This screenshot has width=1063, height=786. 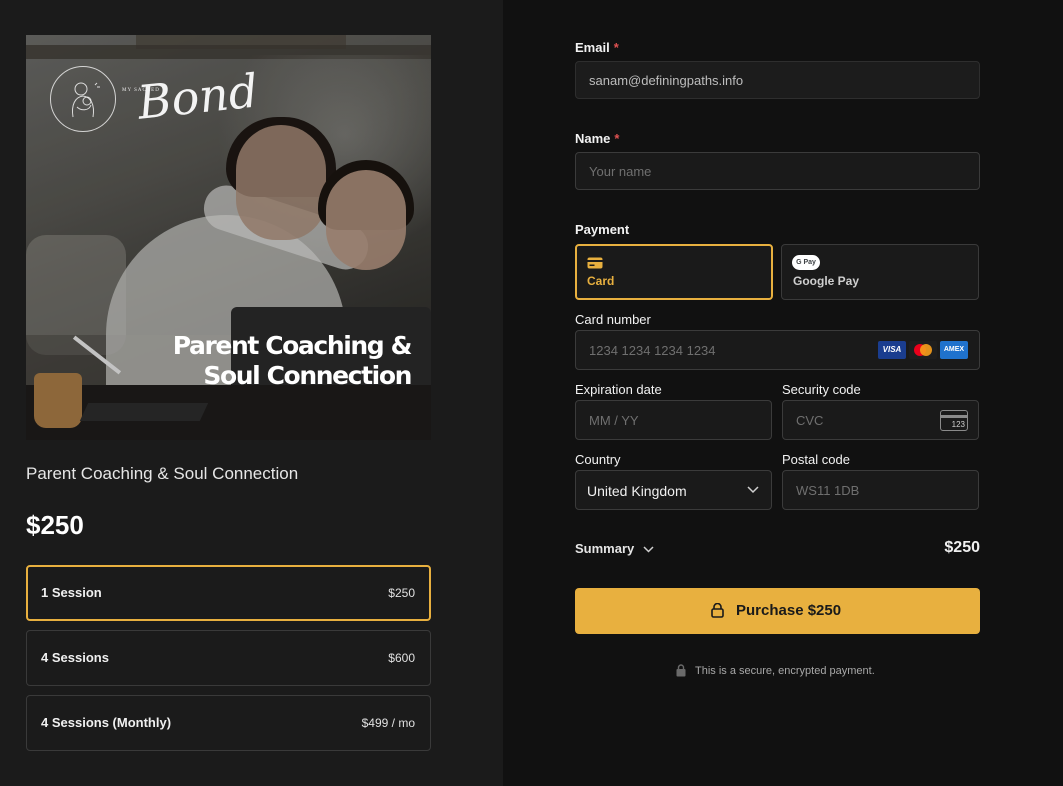 What do you see at coordinates (816, 459) in the screenshot?
I see `postal-label: Postal code` at bounding box center [816, 459].